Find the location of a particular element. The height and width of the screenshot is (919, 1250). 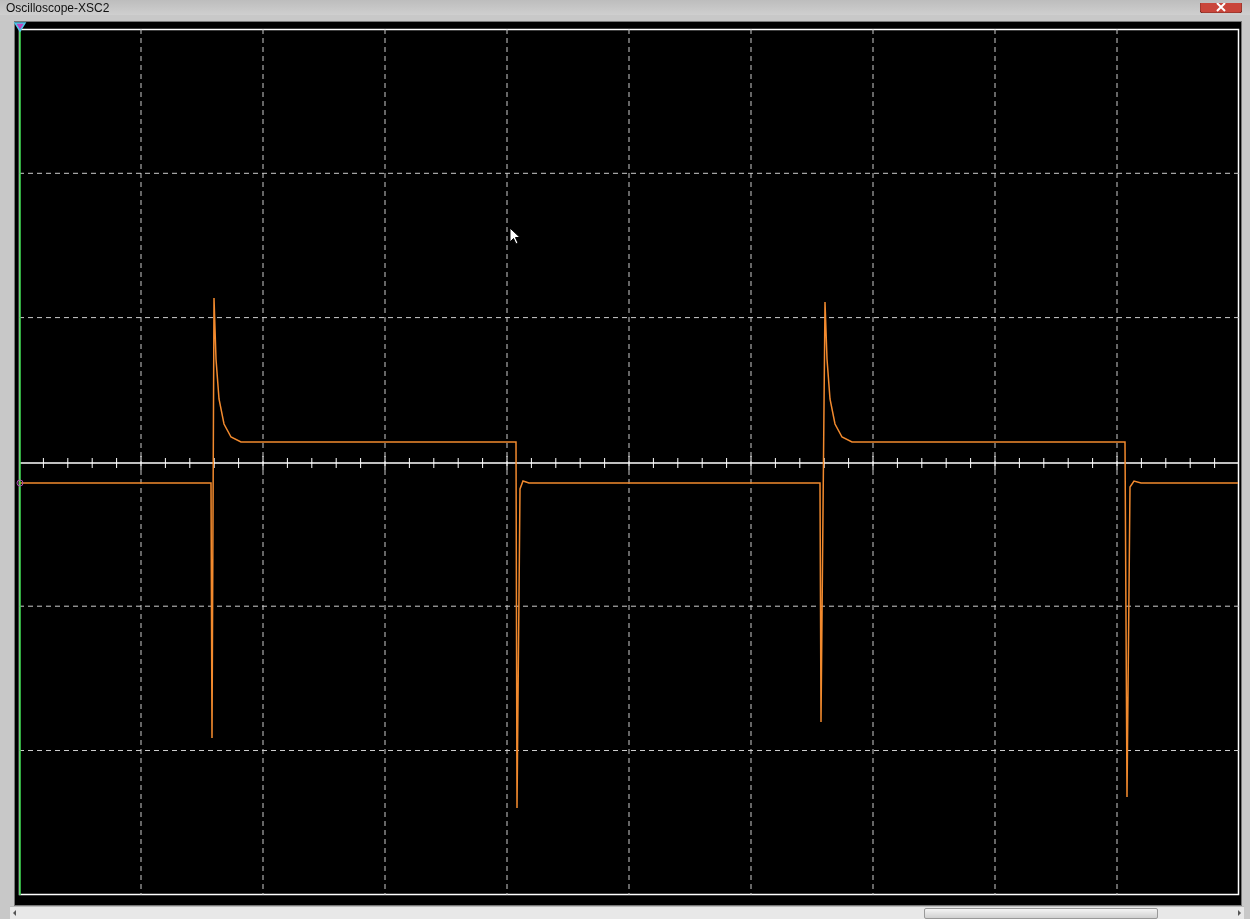

scrollbar-thumb is located at coordinates (1041, 913).